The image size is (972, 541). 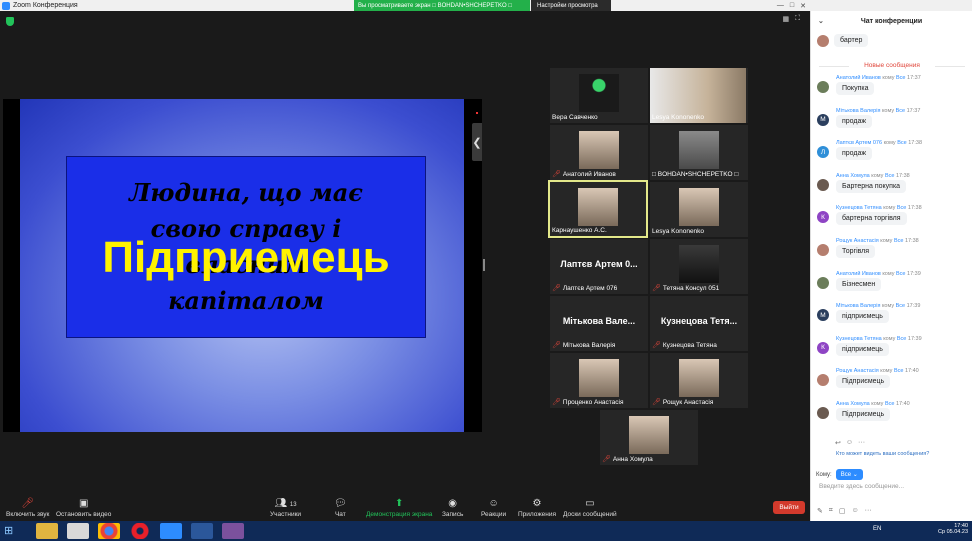 I want to click on media-player-icon, so click(x=78, y=531).